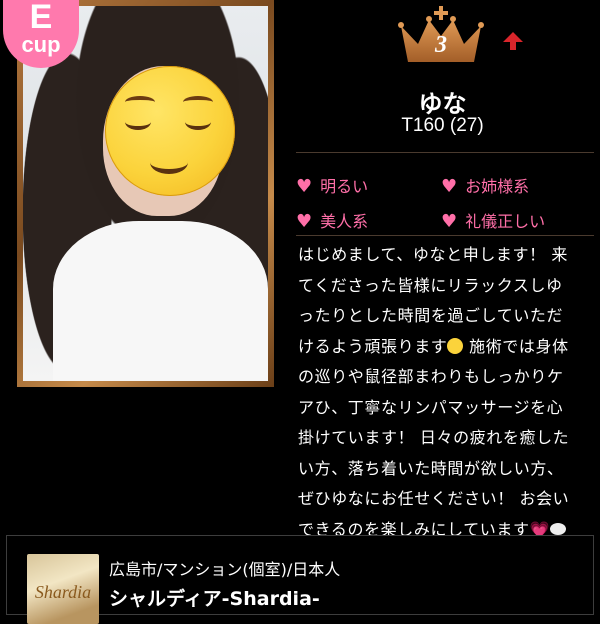 This screenshot has width=600, height=624. What do you see at coordinates (442, 125) in the screenshot?
I see `profile-stats: T160 (27)` at bounding box center [442, 125].